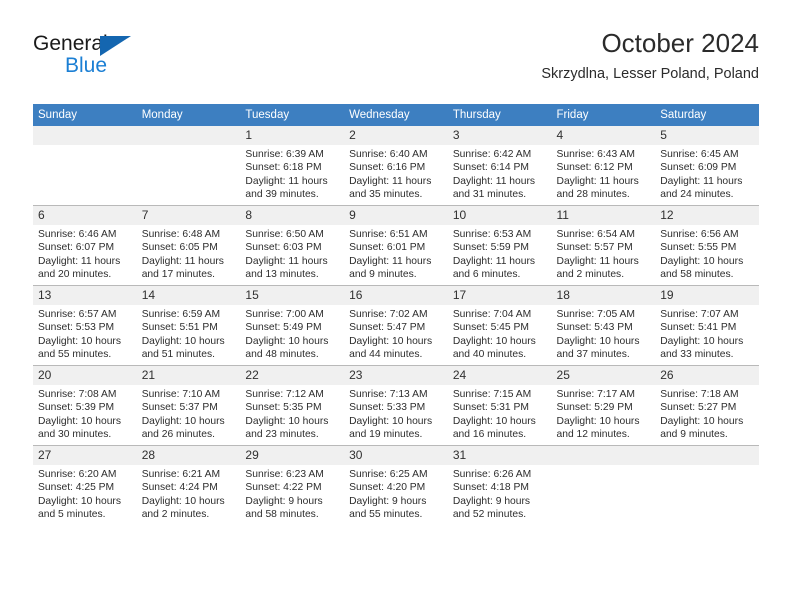 The height and width of the screenshot is (612, 792). Describe the element at coordinates (282, 435) in the screenshot. I see `daylight-text-line2: and 23 minutes.` at that location.